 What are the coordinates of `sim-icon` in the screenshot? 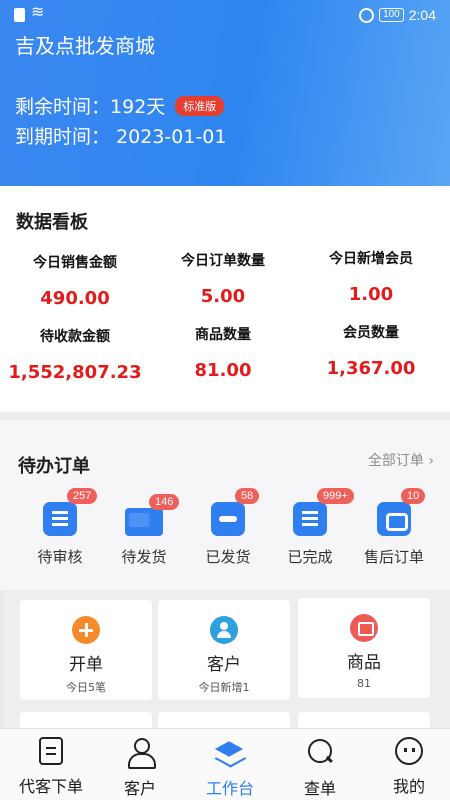 It's located at (19, 15).